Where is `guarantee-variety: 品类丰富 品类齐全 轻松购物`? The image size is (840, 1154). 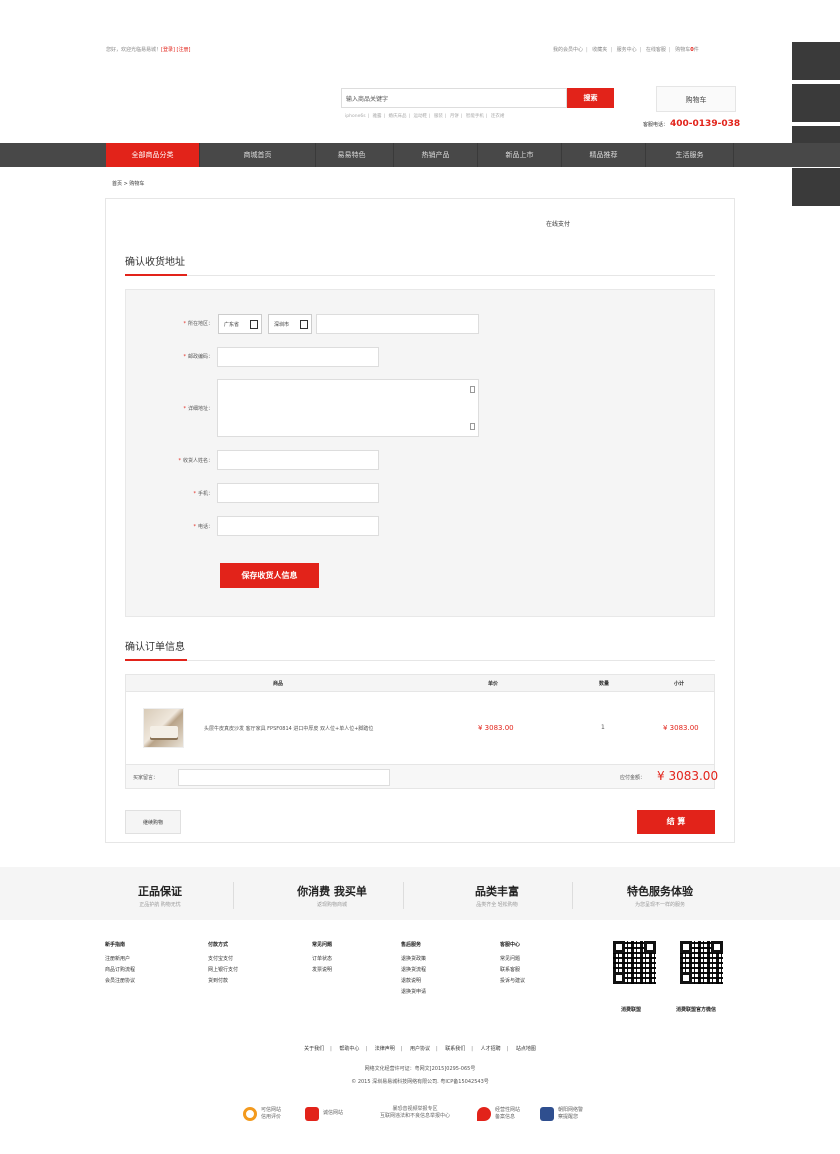 guarantee-variety: 品类丰富 品类齐全 轻松购物 is located at coordinates (497, 896).